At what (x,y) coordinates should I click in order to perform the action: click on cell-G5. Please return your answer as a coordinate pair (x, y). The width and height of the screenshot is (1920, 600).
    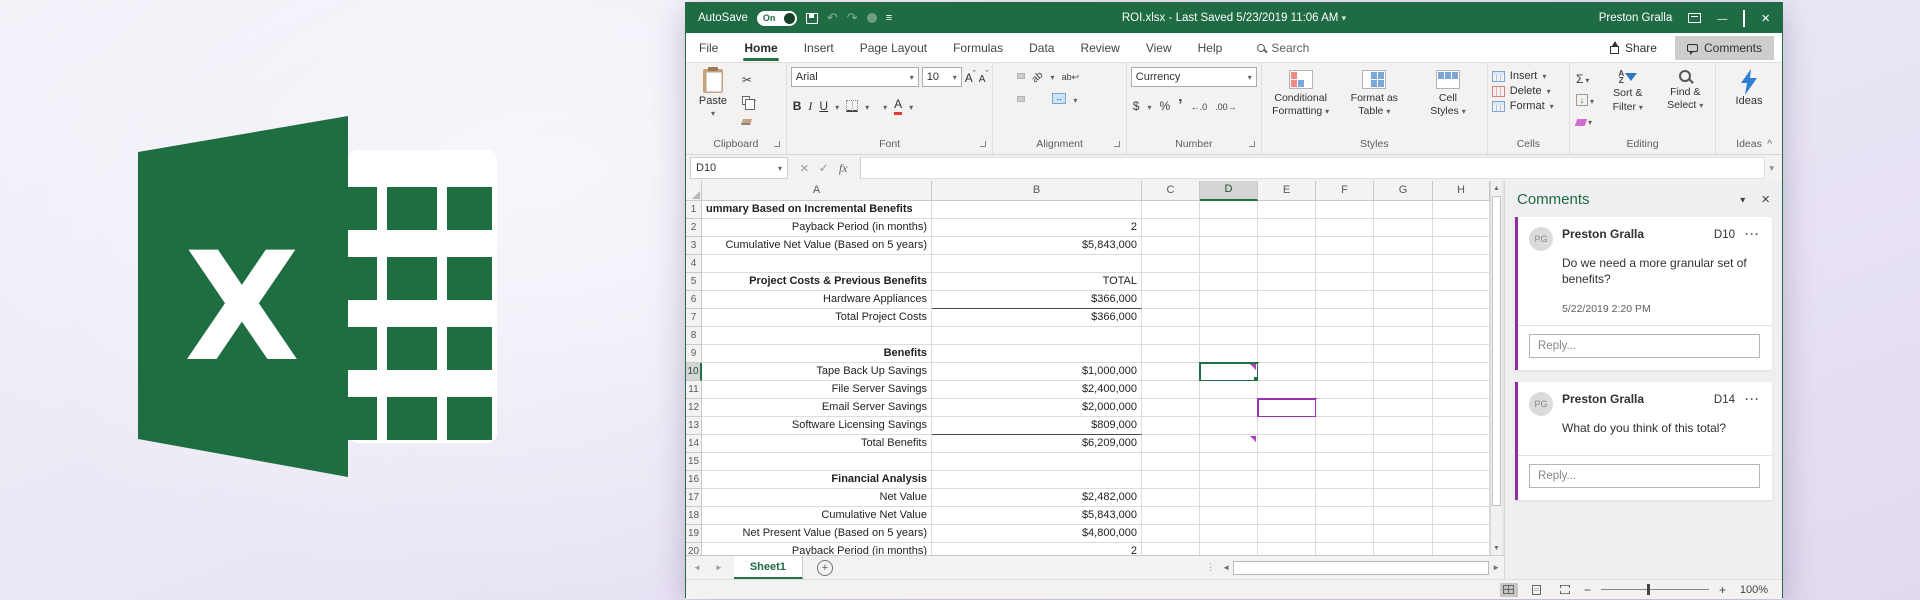
    Looking at the image, I should click on (1403, 282).